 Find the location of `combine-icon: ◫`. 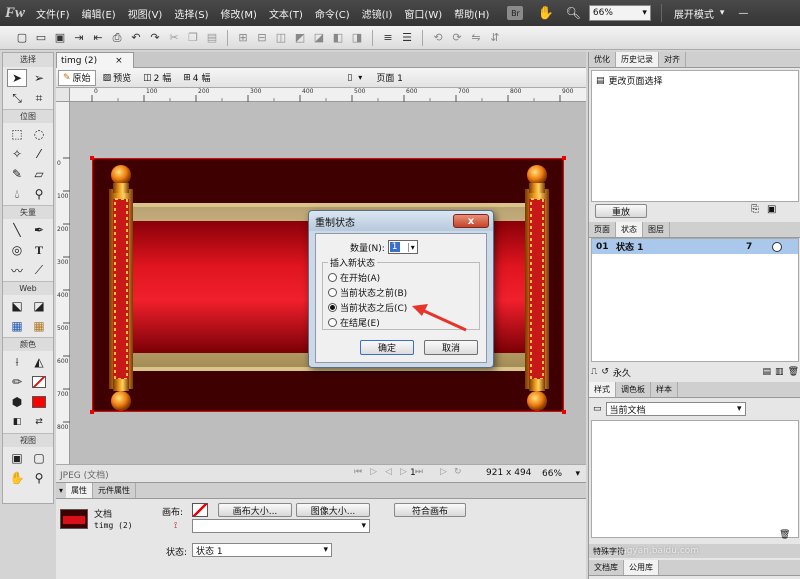

combine-icon: ◫ is located at coordinates (281, 38).